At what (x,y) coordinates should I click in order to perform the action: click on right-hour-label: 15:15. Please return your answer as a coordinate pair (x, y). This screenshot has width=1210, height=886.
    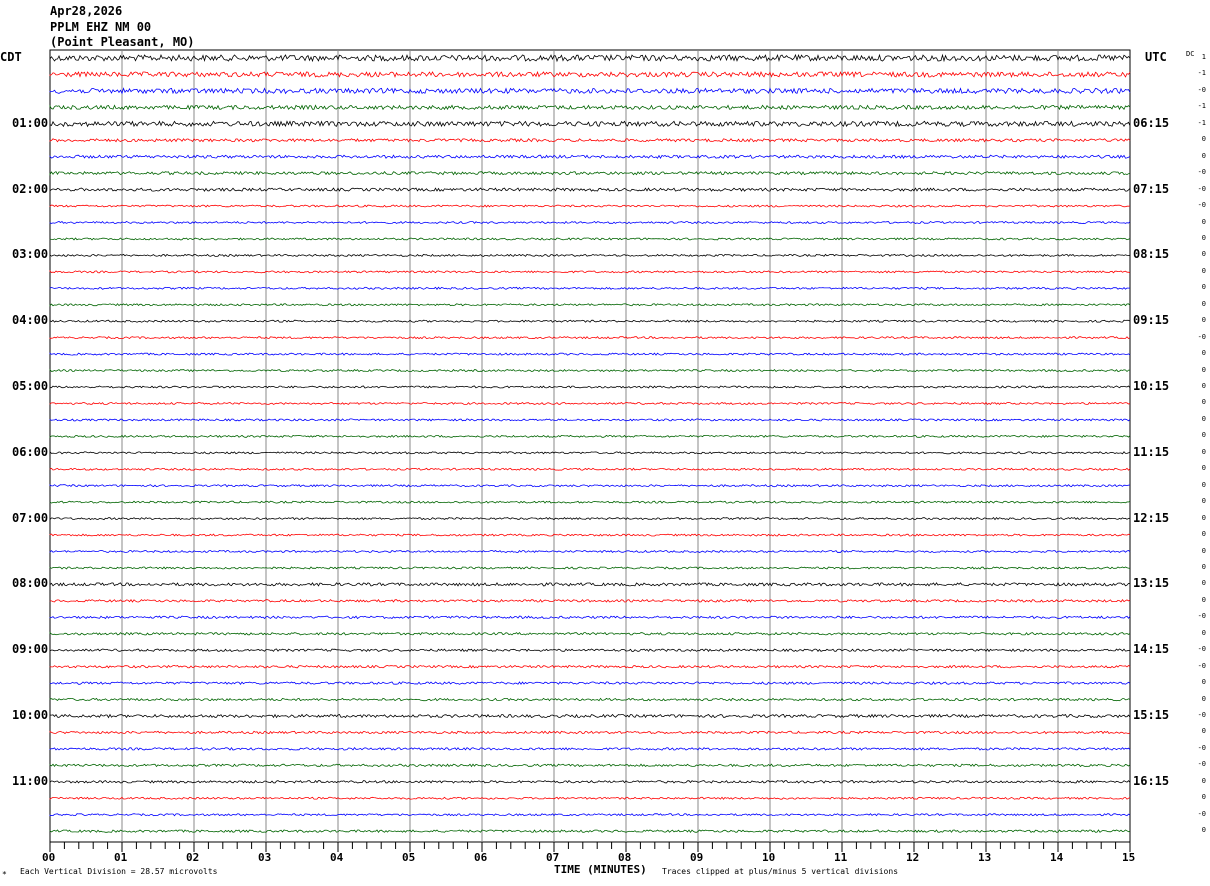
    Looking at the image, I should click on (1151, 715).